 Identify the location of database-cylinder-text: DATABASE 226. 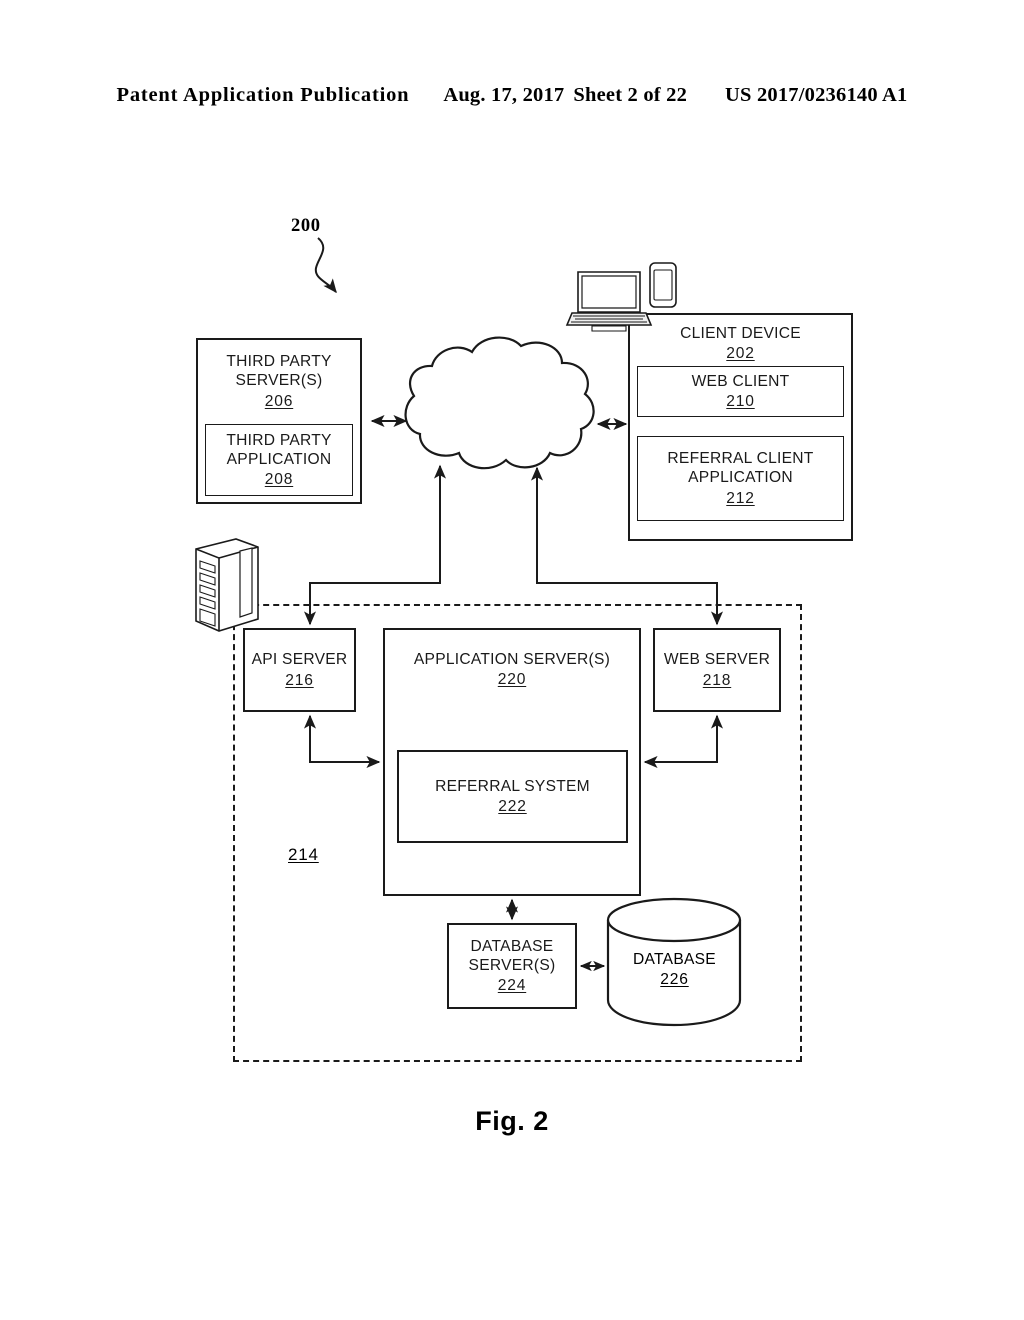
(674, 970).